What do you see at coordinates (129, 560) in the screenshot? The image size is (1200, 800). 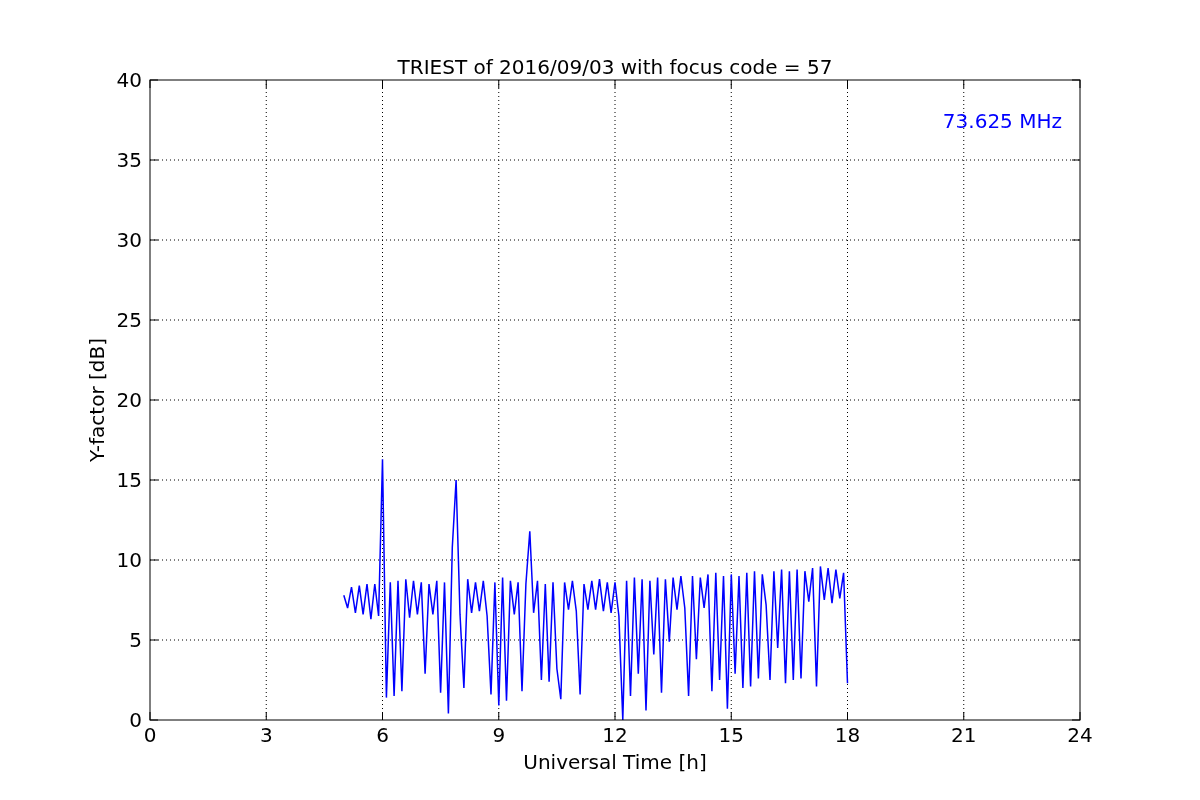 I see `tick-label: 10` at bounding box center [129, 560].